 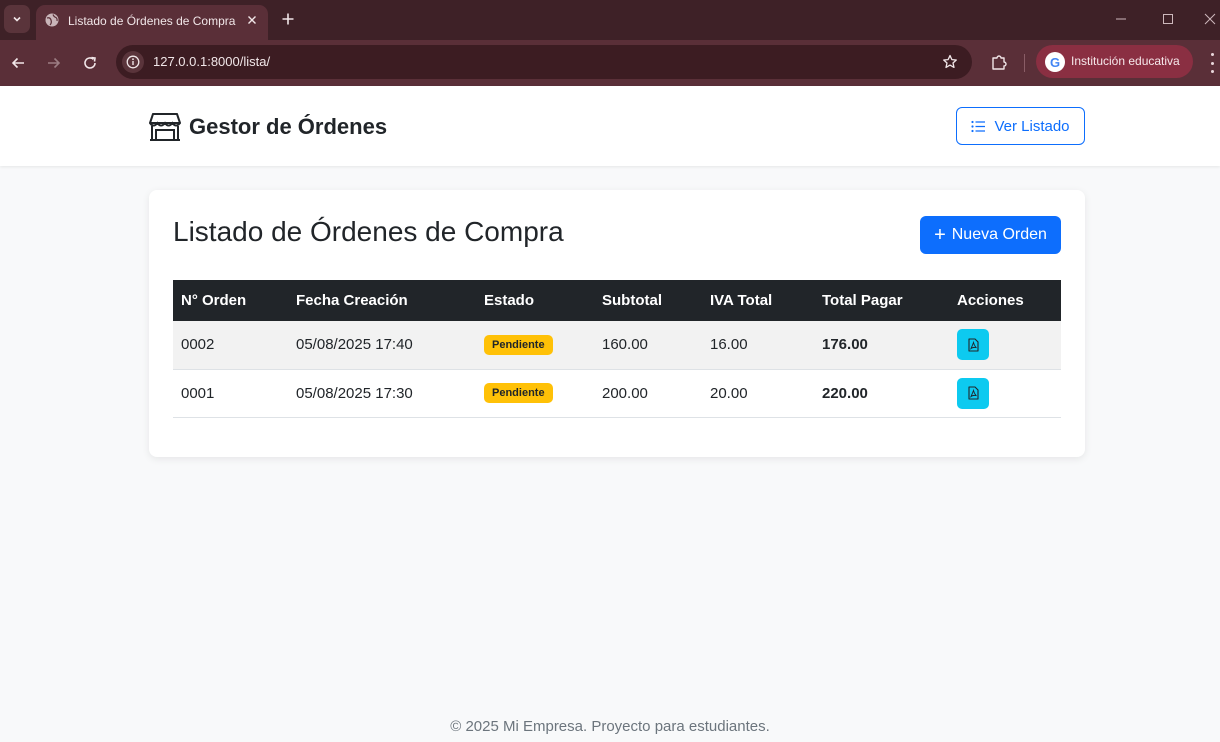 I want to click on site-navbar: Gestor de Órdenes Ver Listado, so click(x=610, y=126).